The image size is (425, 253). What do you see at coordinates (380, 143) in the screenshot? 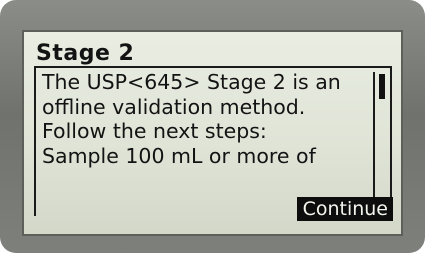
I see `scrollbar` at bounding box center [380, 143].